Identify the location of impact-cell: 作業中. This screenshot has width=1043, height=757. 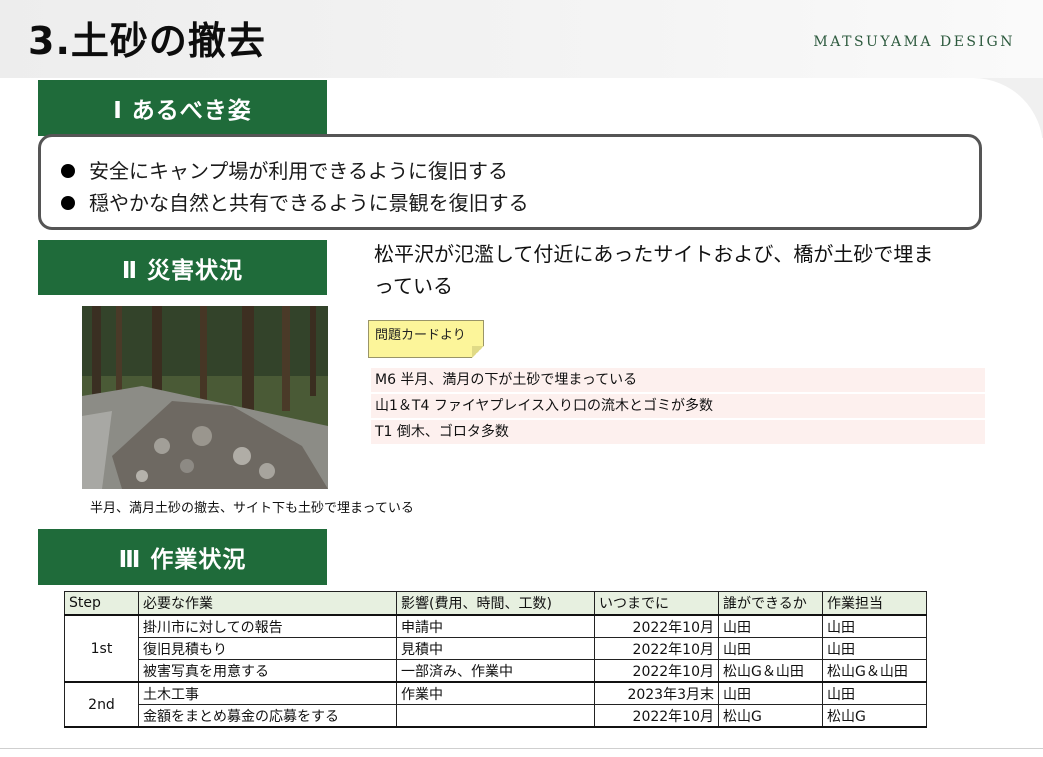
(495, 693).